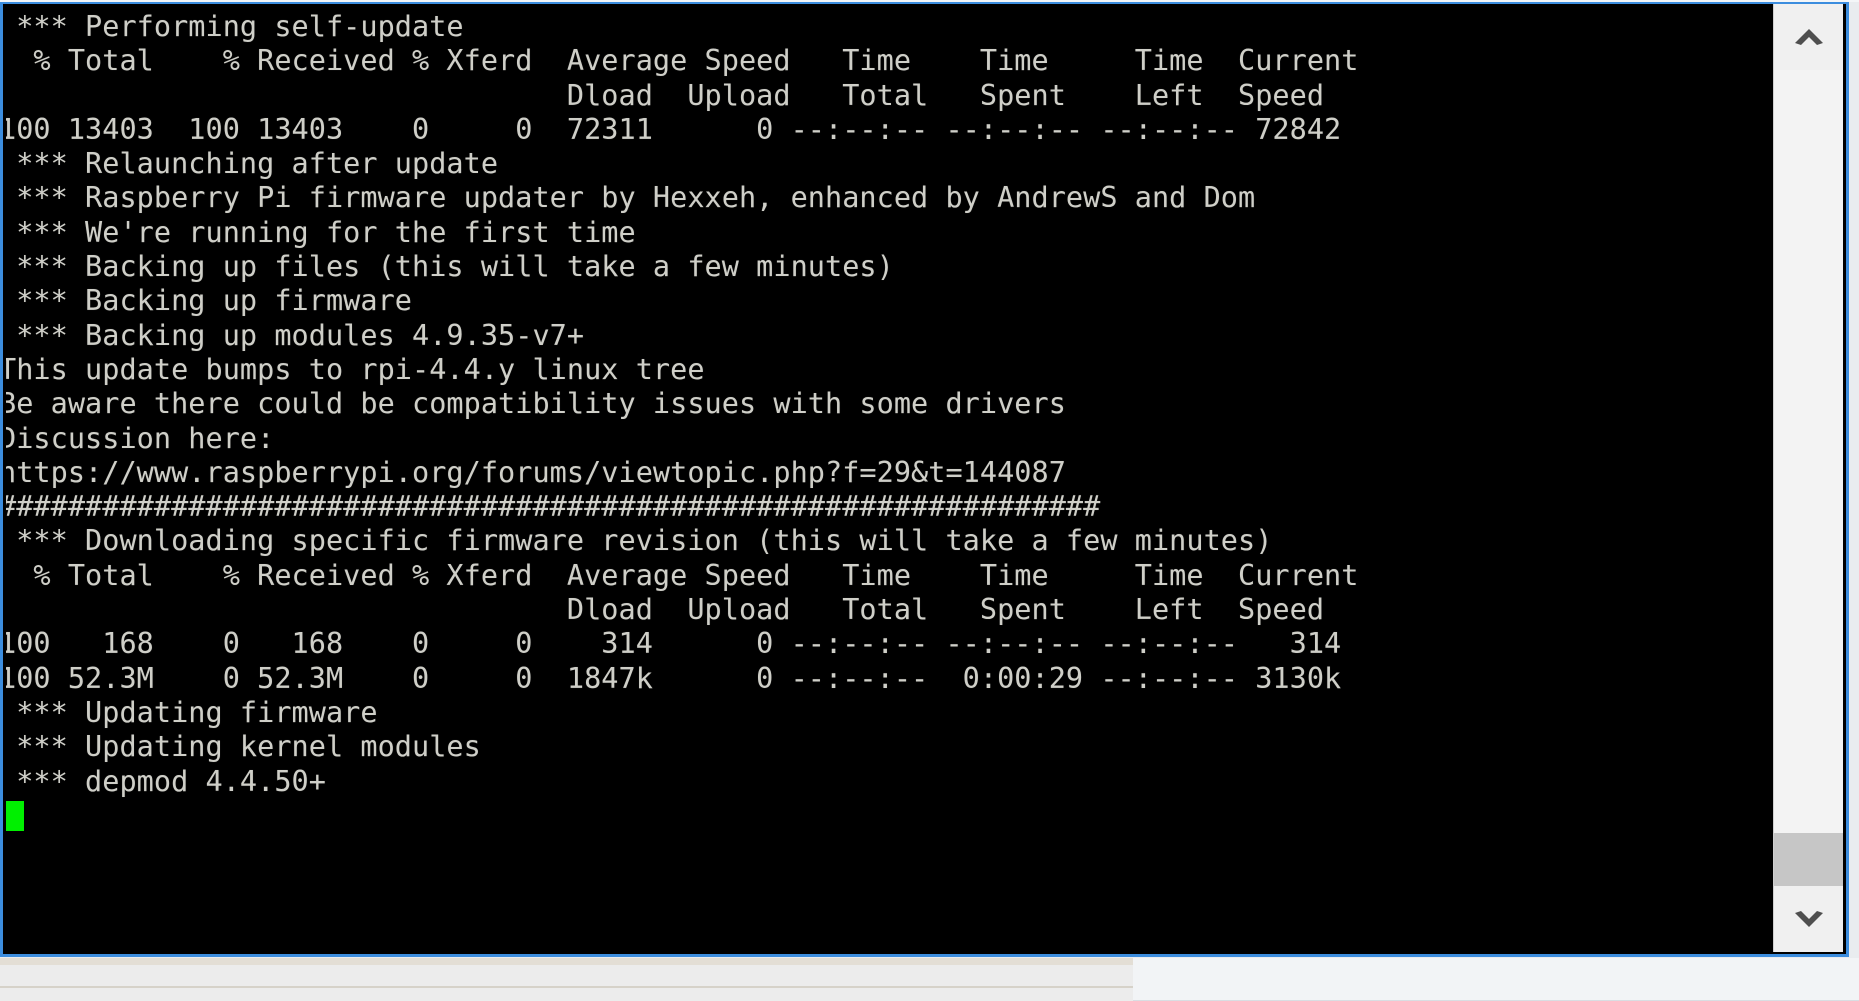 This screenshot has height=1001, width=1859. Describe the element at coordinates (235, 26) in the screenshot. I see `terminal-line: *** Performing self-update` at that location.